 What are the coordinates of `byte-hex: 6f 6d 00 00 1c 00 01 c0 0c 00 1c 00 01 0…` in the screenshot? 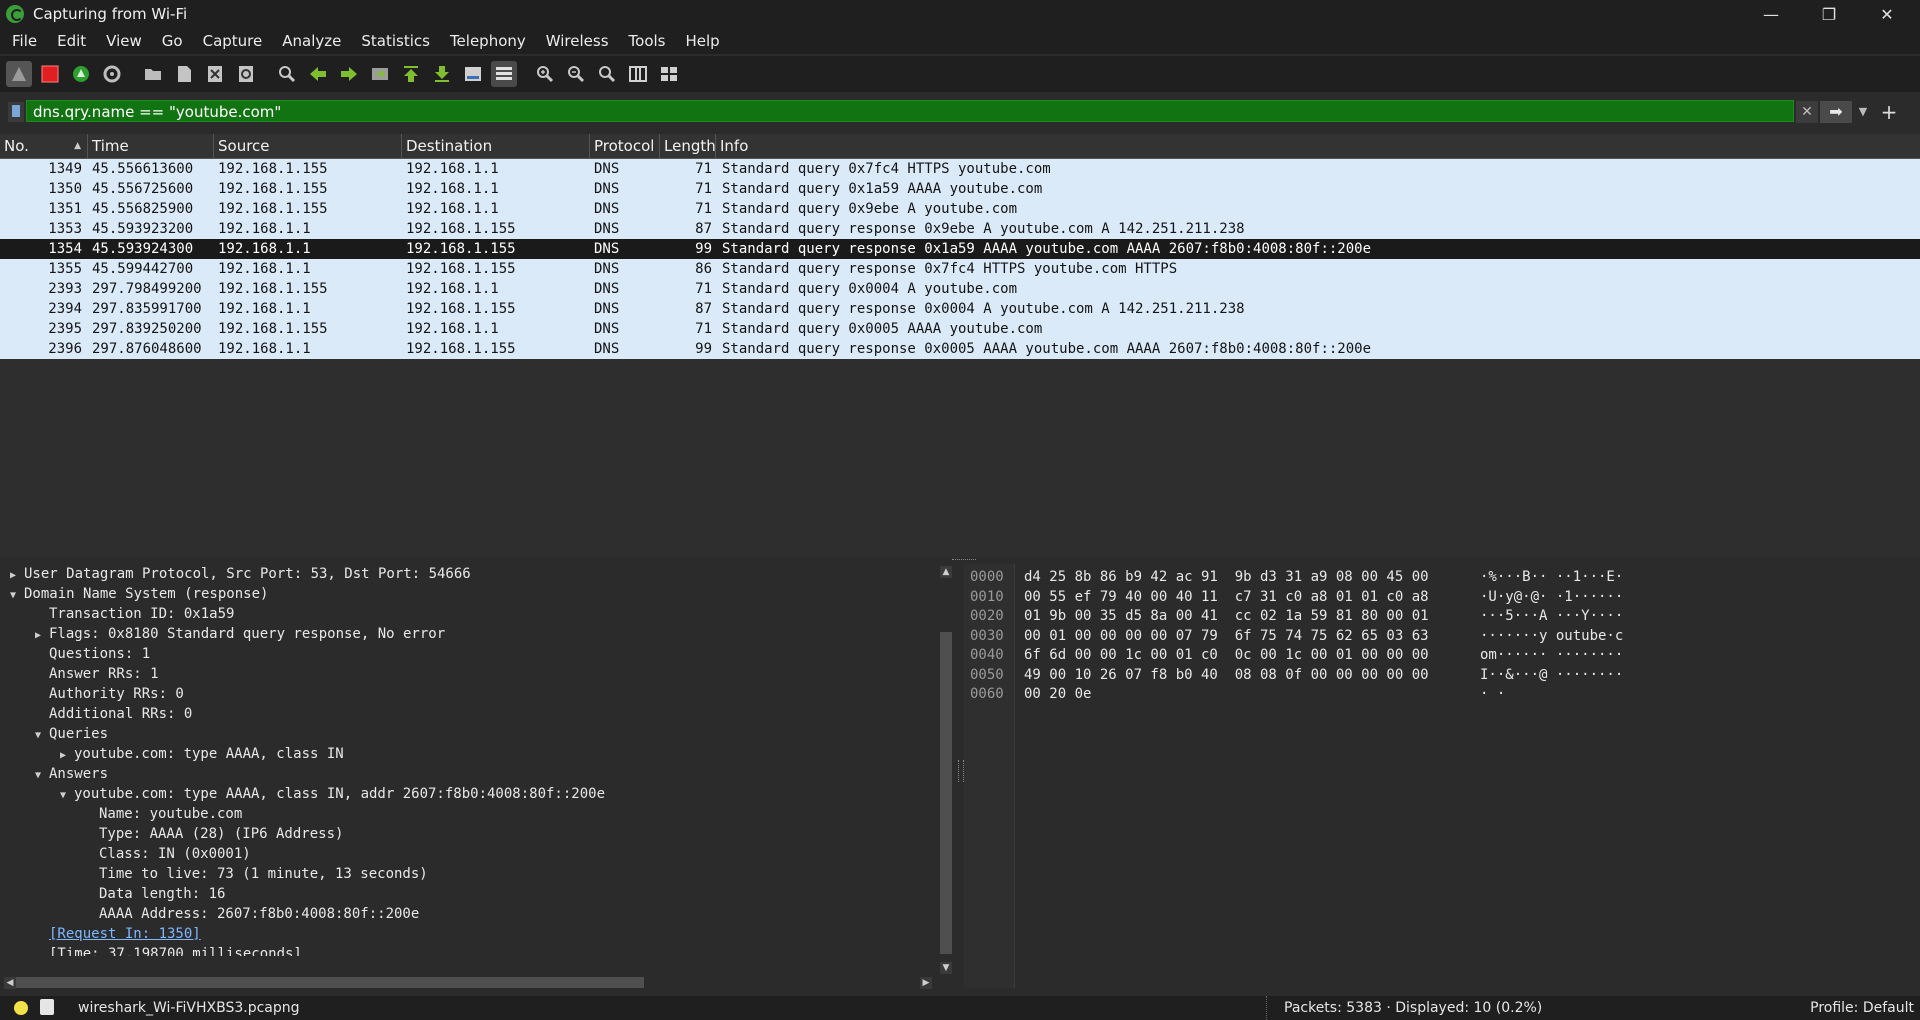 It's located at (1226, 655).